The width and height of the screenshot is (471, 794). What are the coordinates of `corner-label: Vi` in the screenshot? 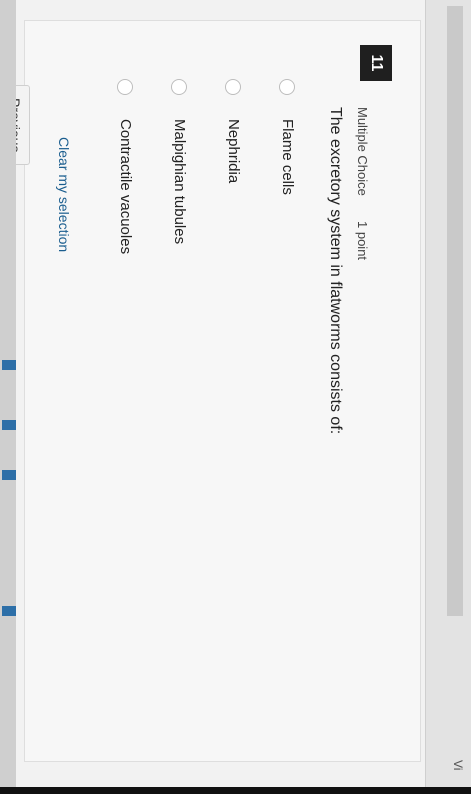 It's located at (458, 765).